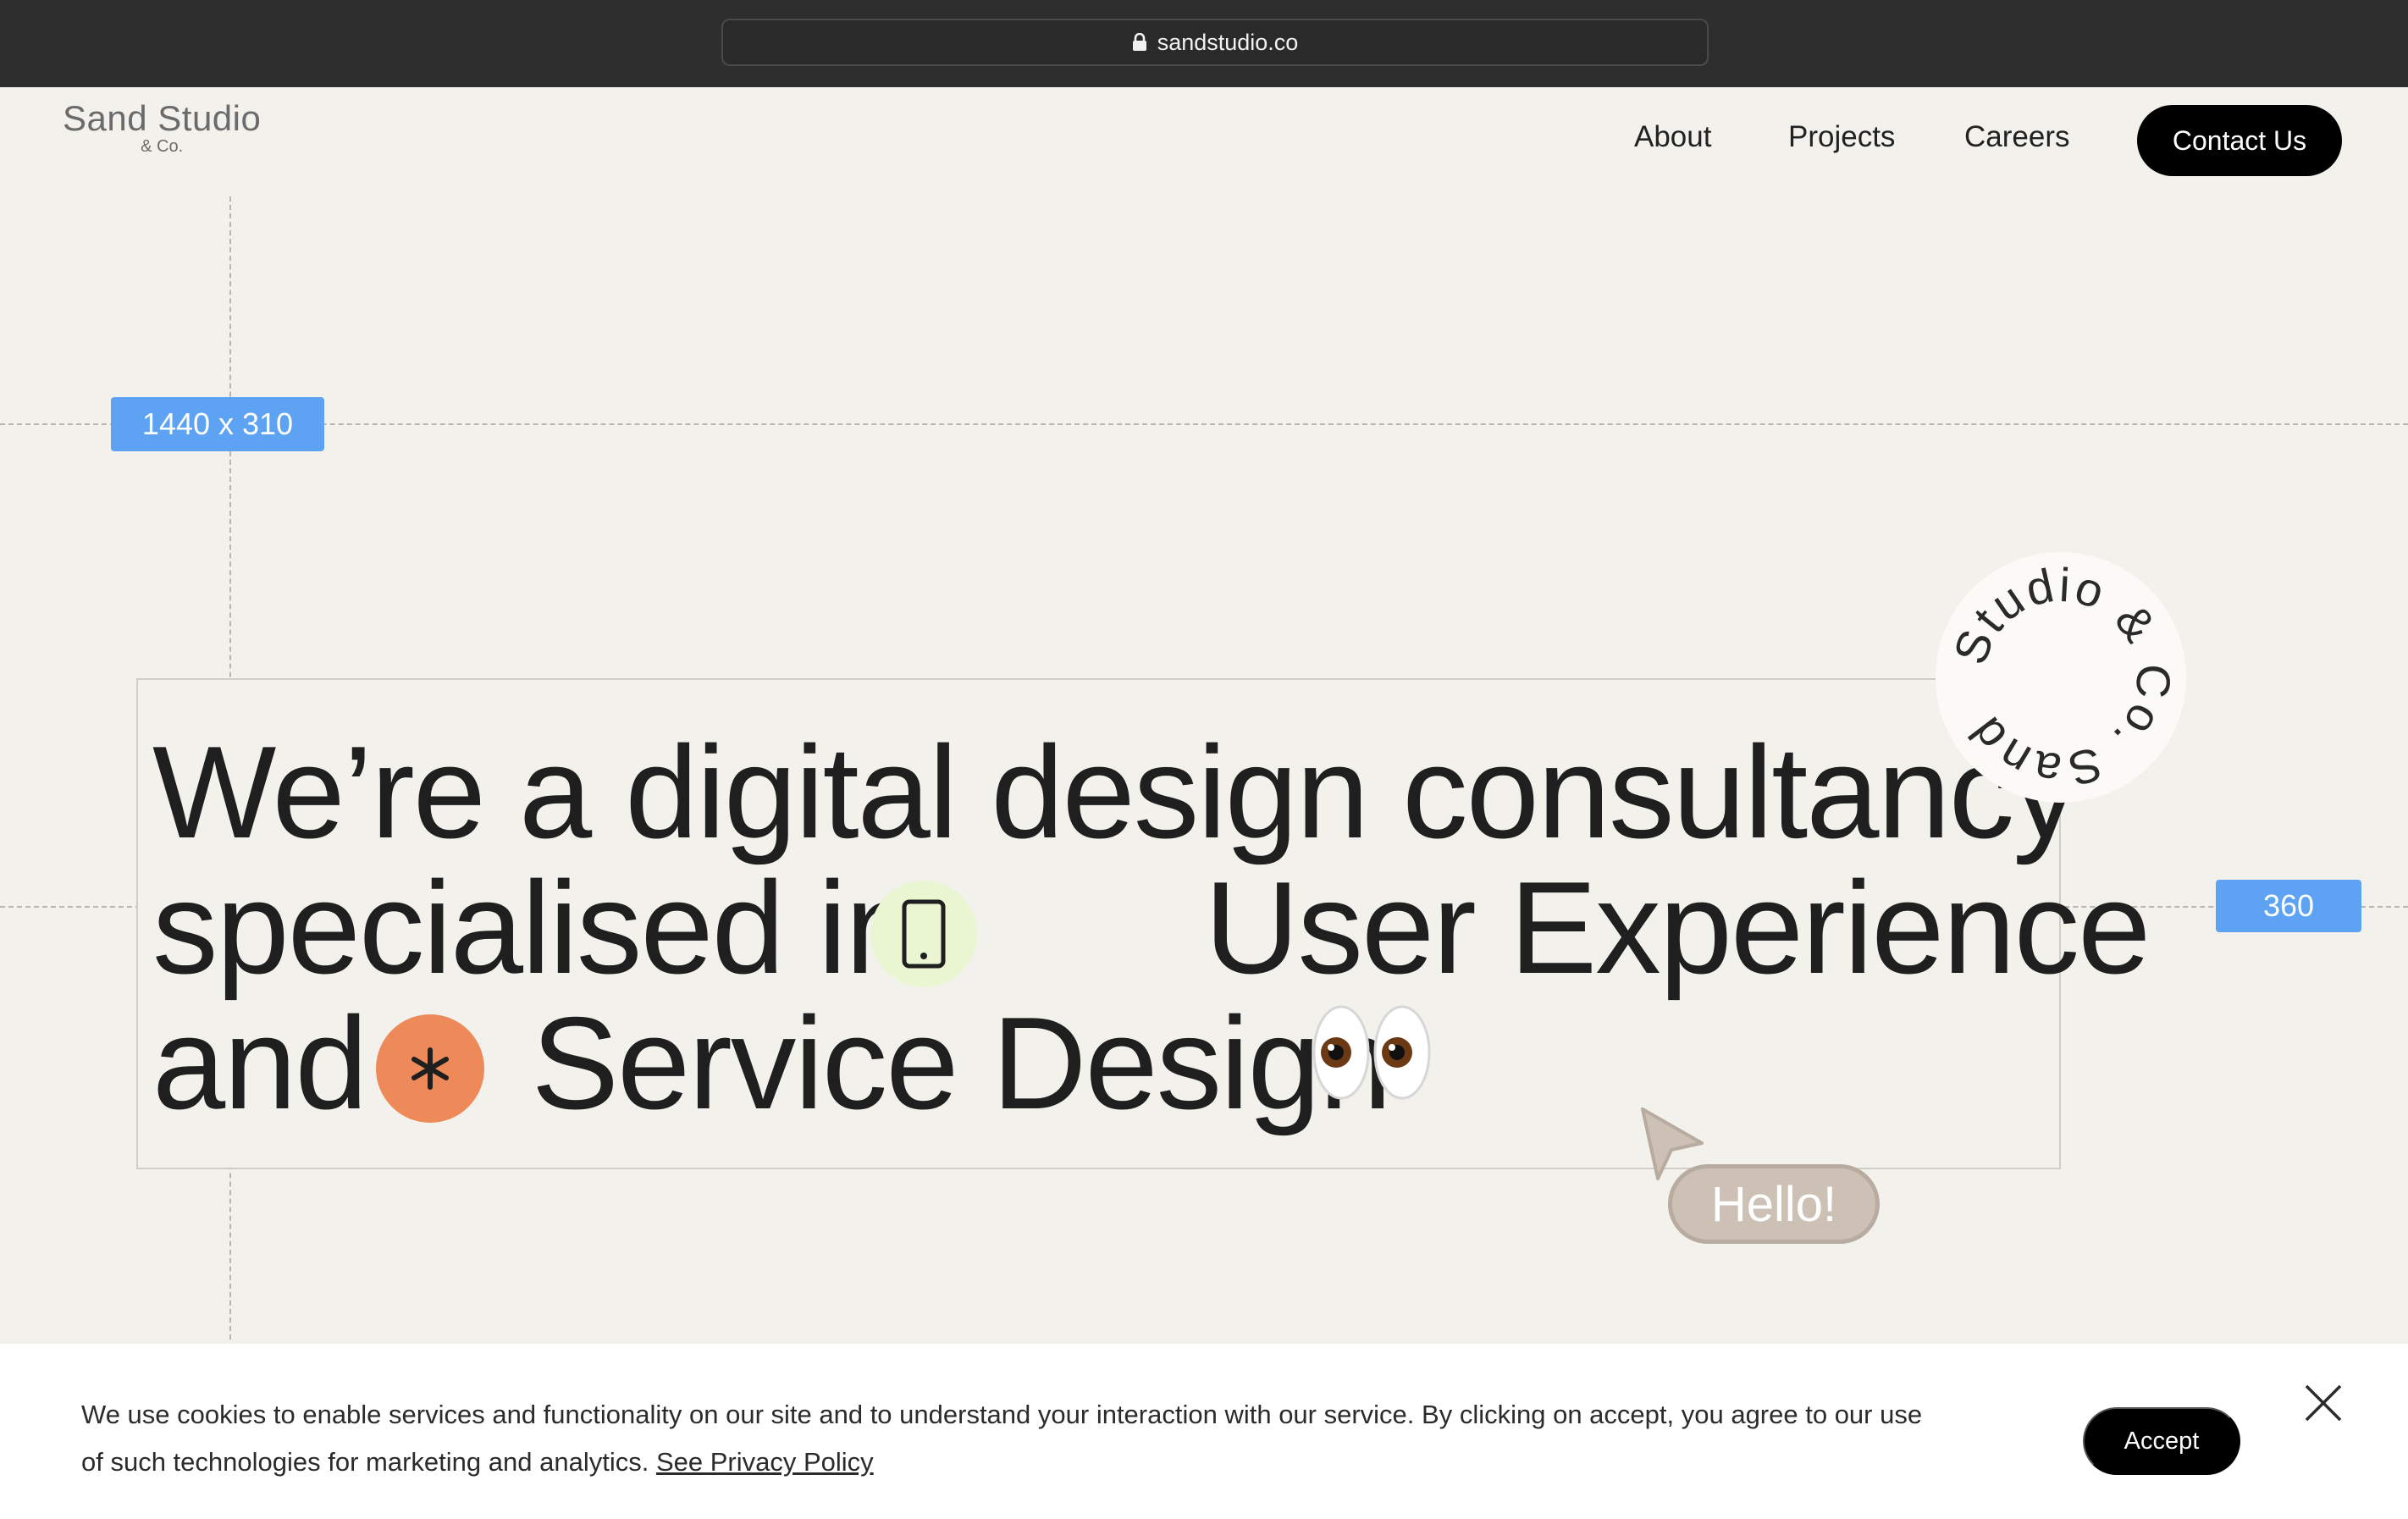  I want to click on nav-careers: Careers, so click(2016, 137).